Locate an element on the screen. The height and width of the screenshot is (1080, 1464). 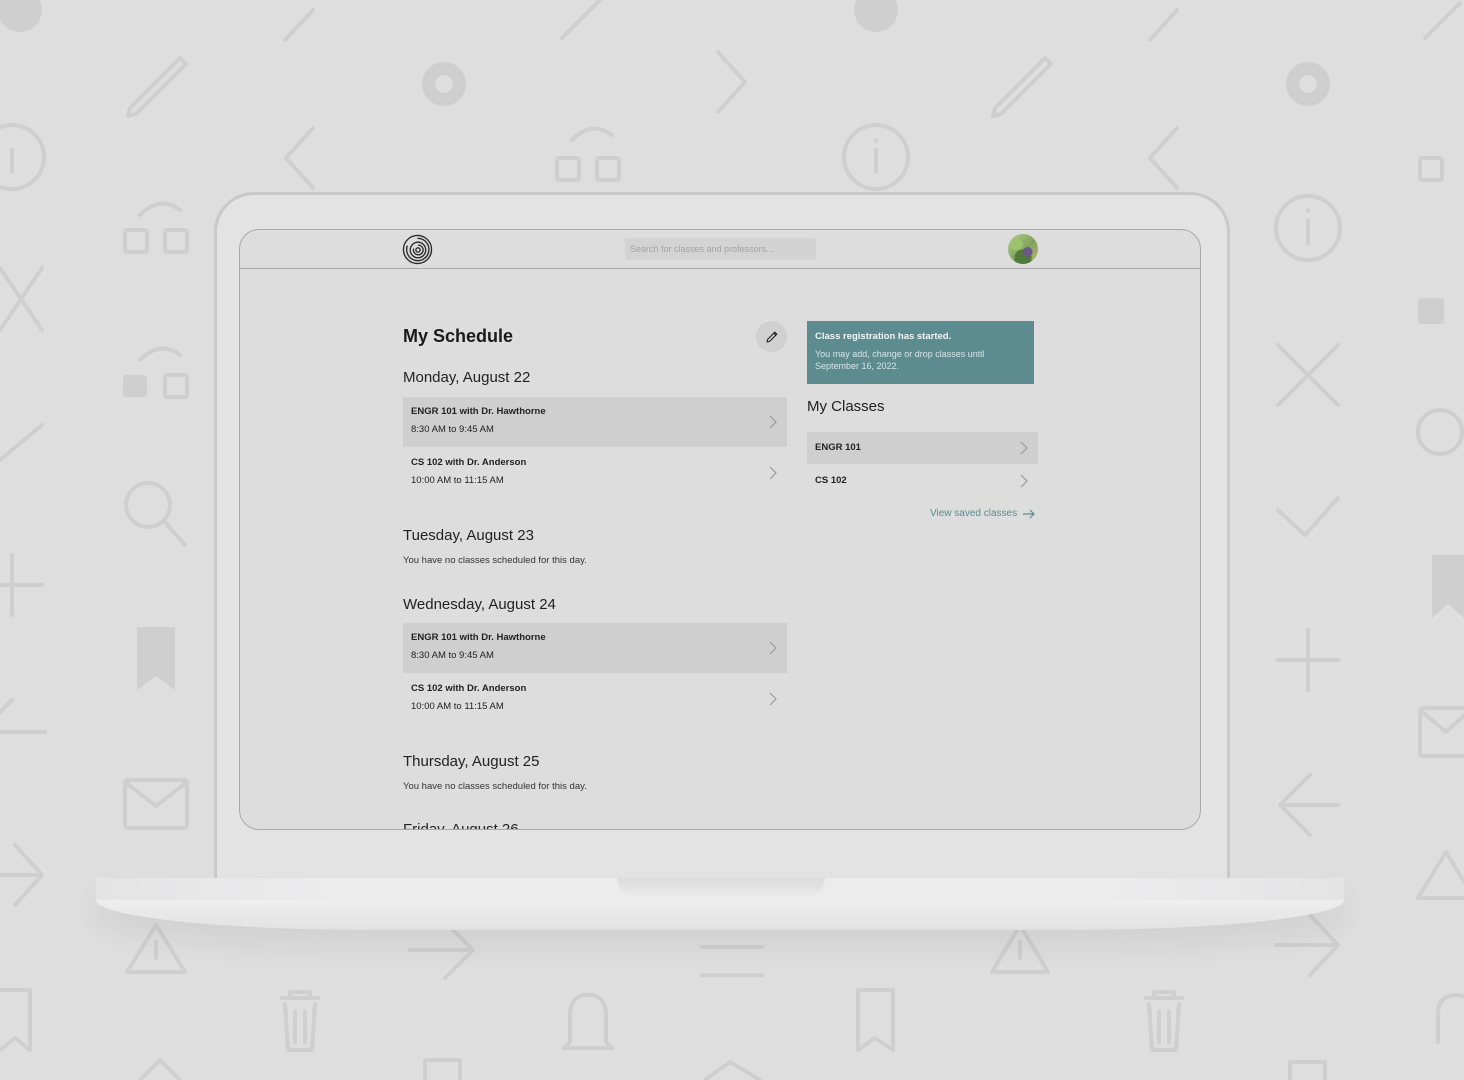
search-input is located at coordinates (720, 249).